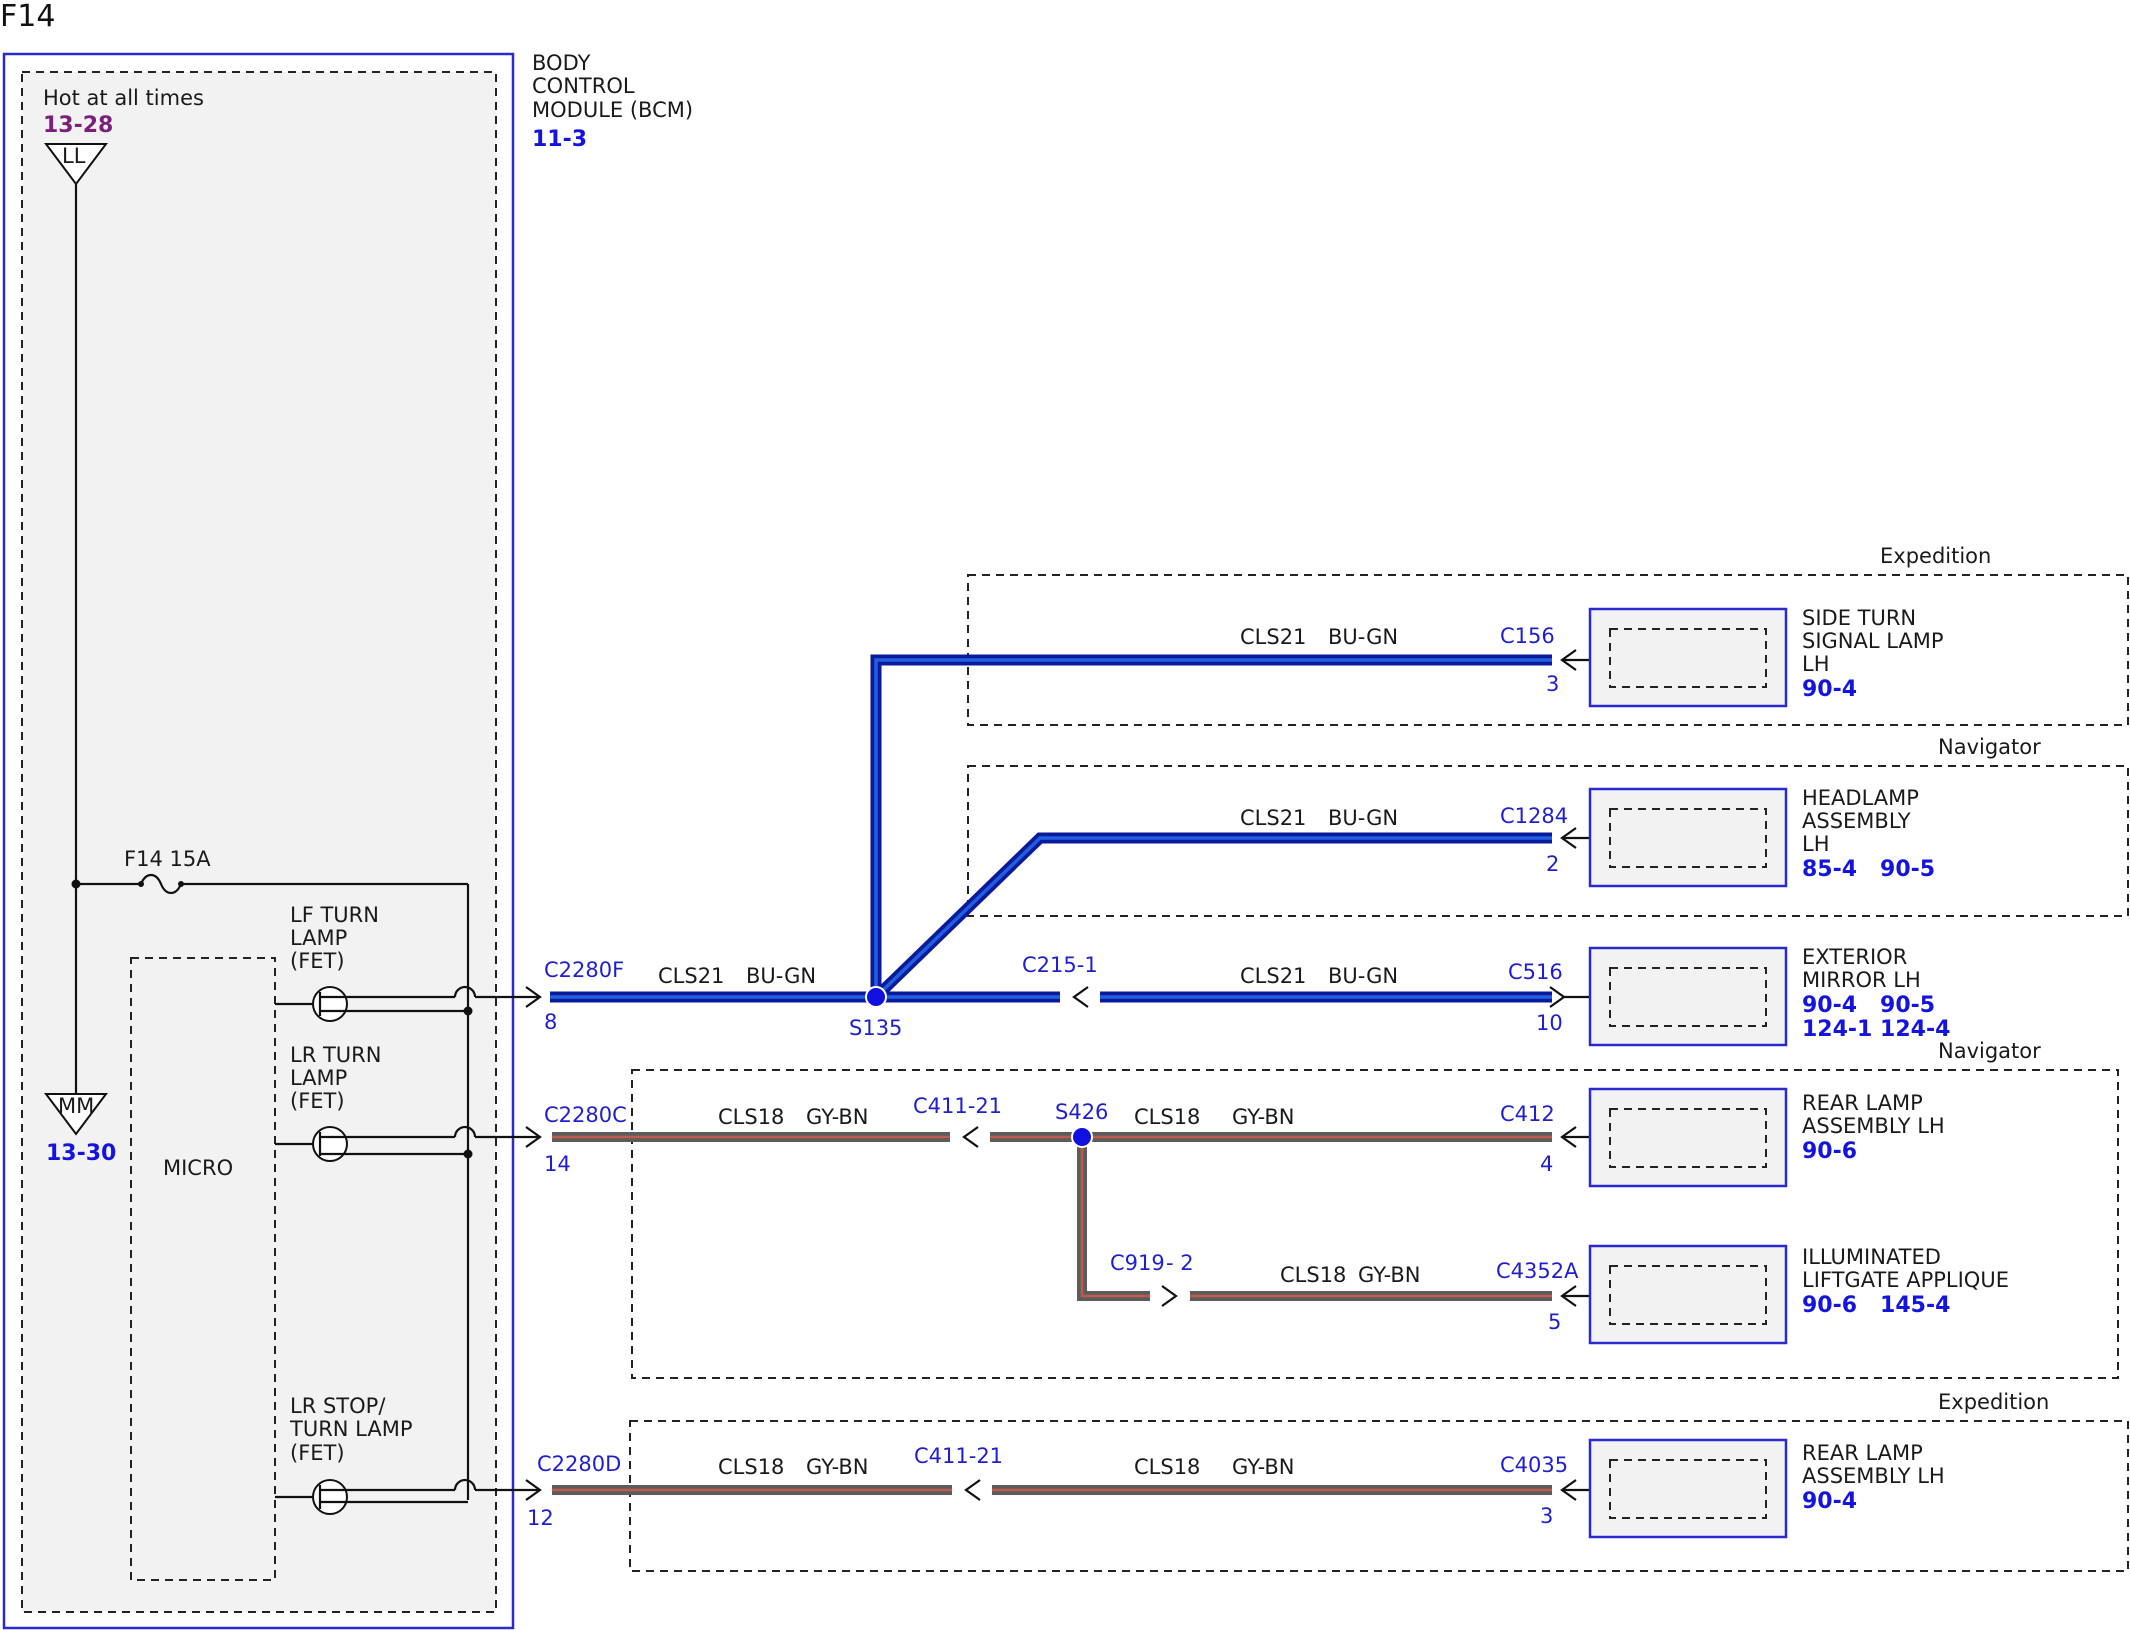  Describe the element at coordinates (1212, 916) in the screenshot. I see `wire-s135-to-c1284` at that location.